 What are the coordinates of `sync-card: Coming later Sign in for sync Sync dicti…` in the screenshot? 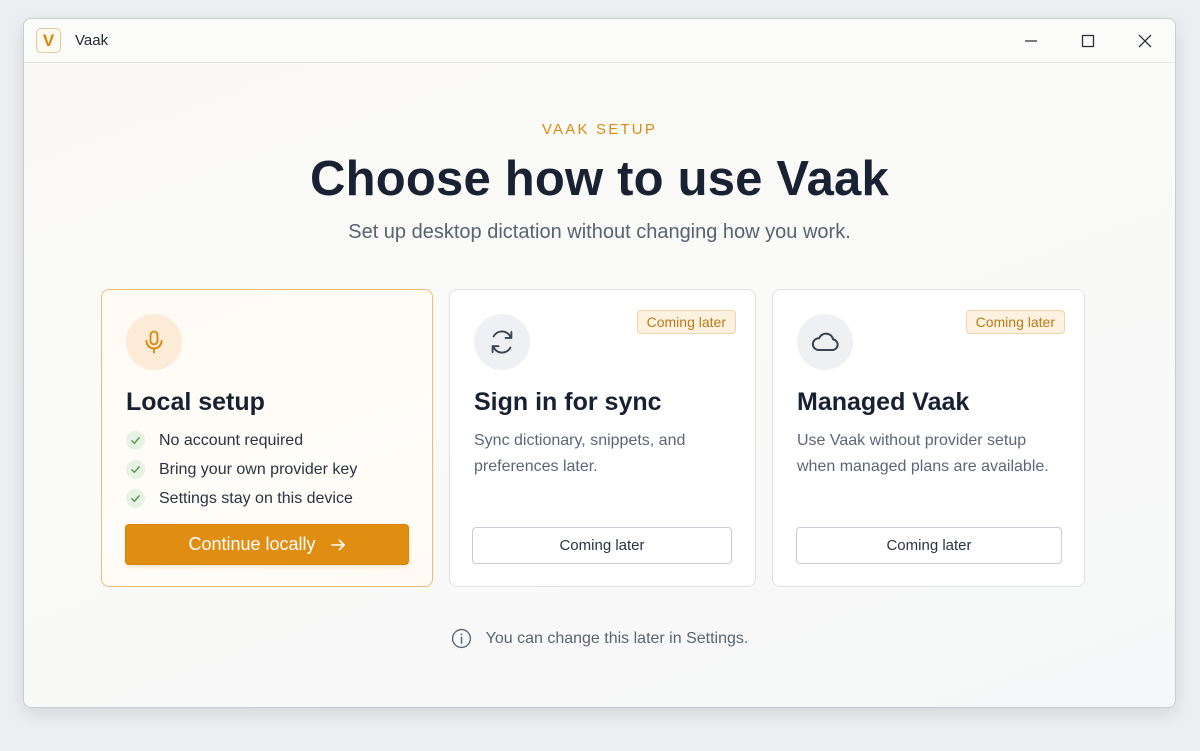 It's located at (602, 438).